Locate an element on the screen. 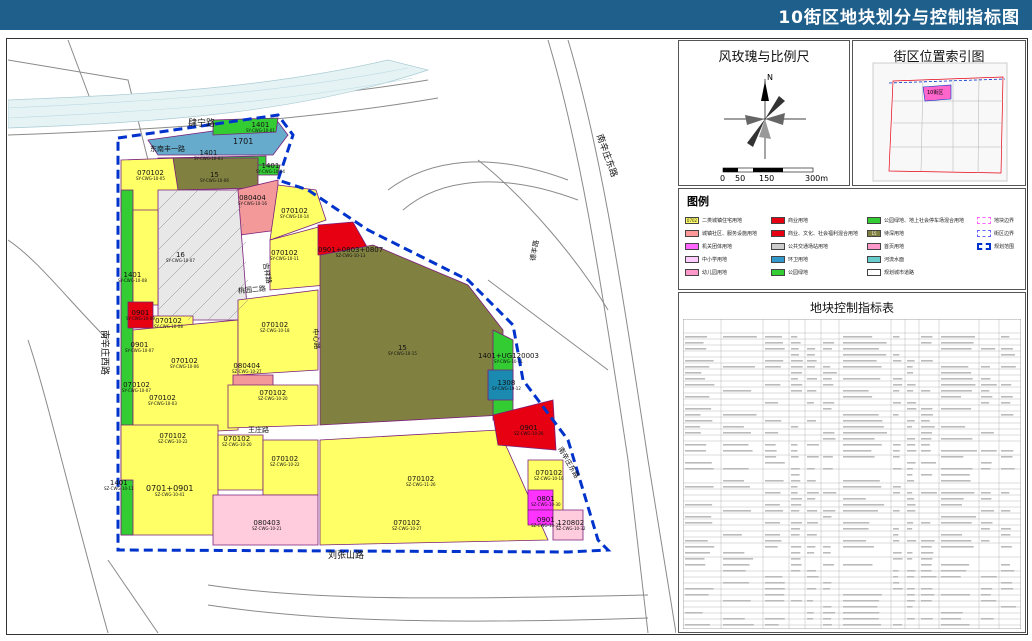 The image size is (1032, 641). parcel-label: 070102 SY-CWG-10-05 is located at coordinates (150, 176).